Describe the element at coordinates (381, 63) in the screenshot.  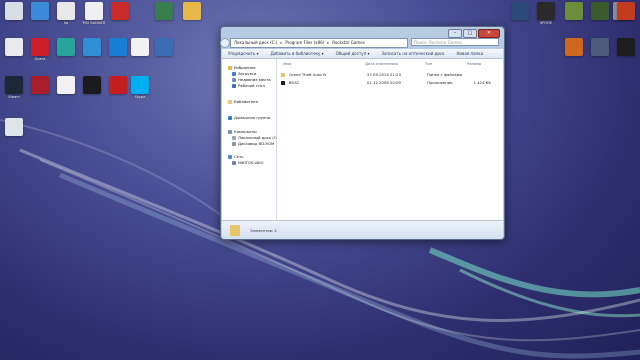
I see `column-header-date: Дата изменения` at that location.